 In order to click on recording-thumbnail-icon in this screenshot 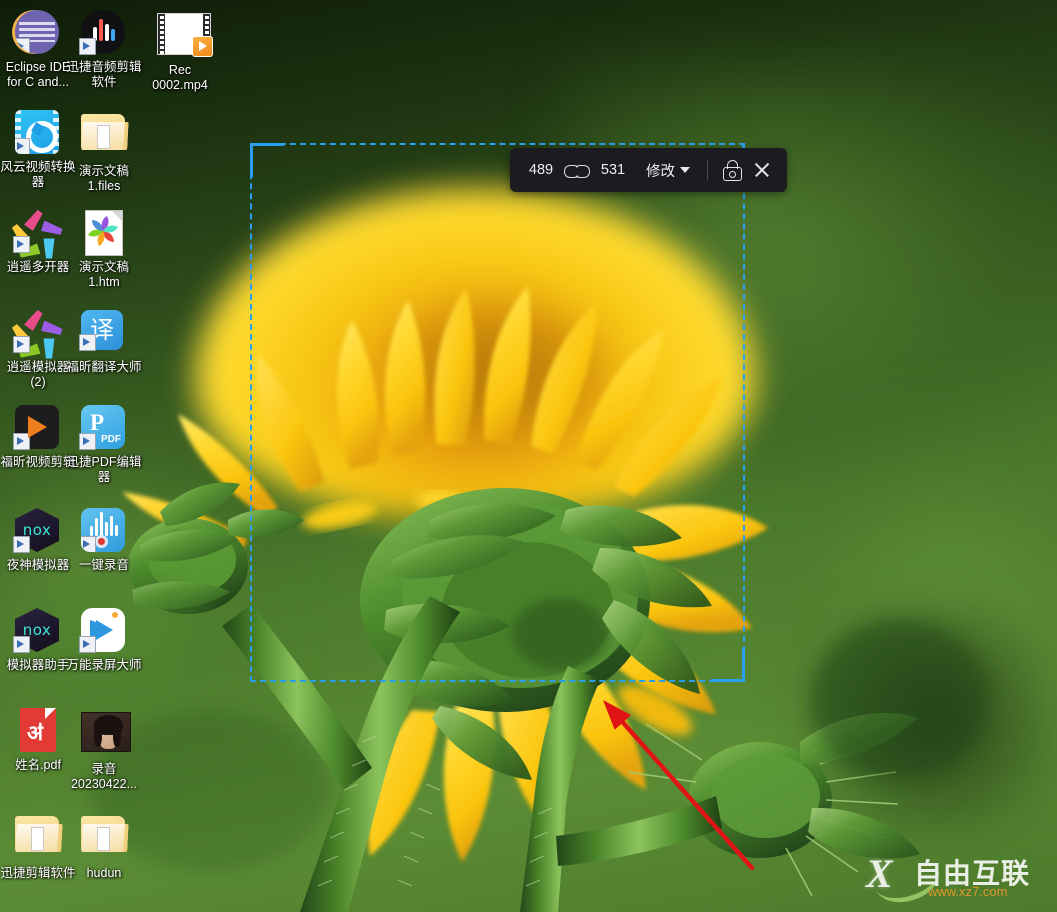, I will do `click(106, 732)`.